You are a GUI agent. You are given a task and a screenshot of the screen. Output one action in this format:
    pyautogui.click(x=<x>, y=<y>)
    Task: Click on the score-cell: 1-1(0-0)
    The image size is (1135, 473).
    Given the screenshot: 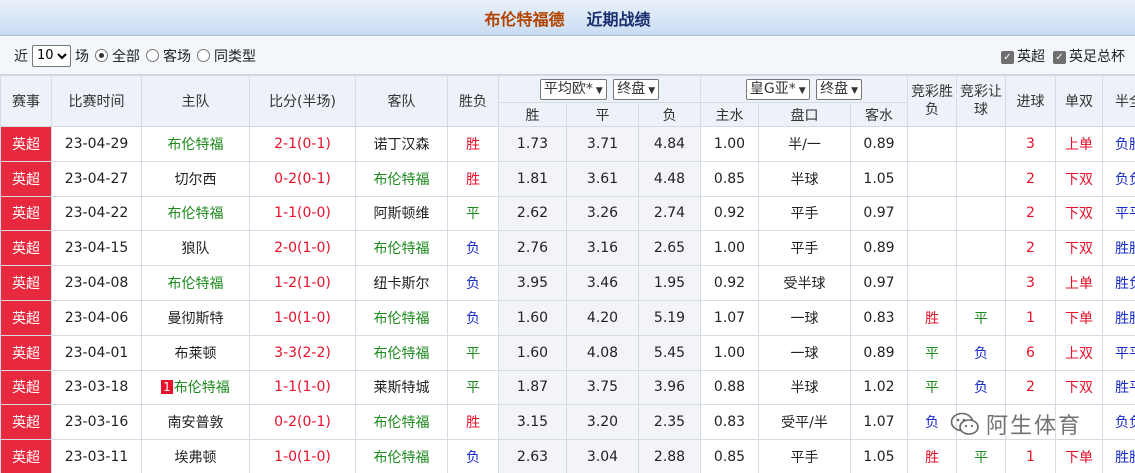 What is the action you would take?
    pyautogui.click(x=302, y=213)
    